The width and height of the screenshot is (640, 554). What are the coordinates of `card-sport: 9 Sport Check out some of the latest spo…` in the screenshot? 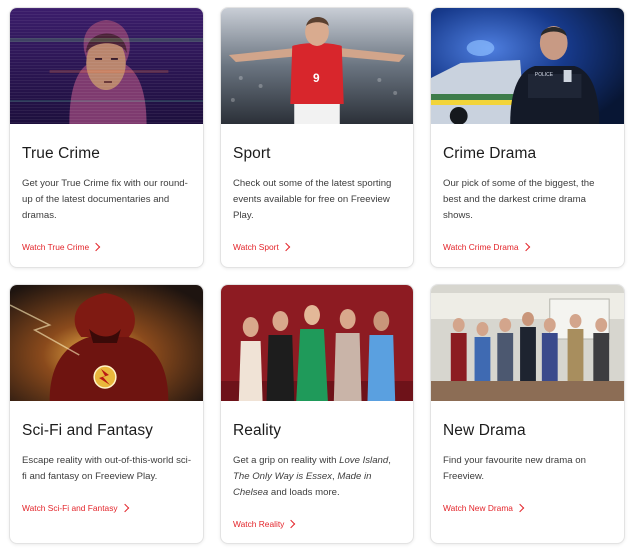 It's located at (317, 137).